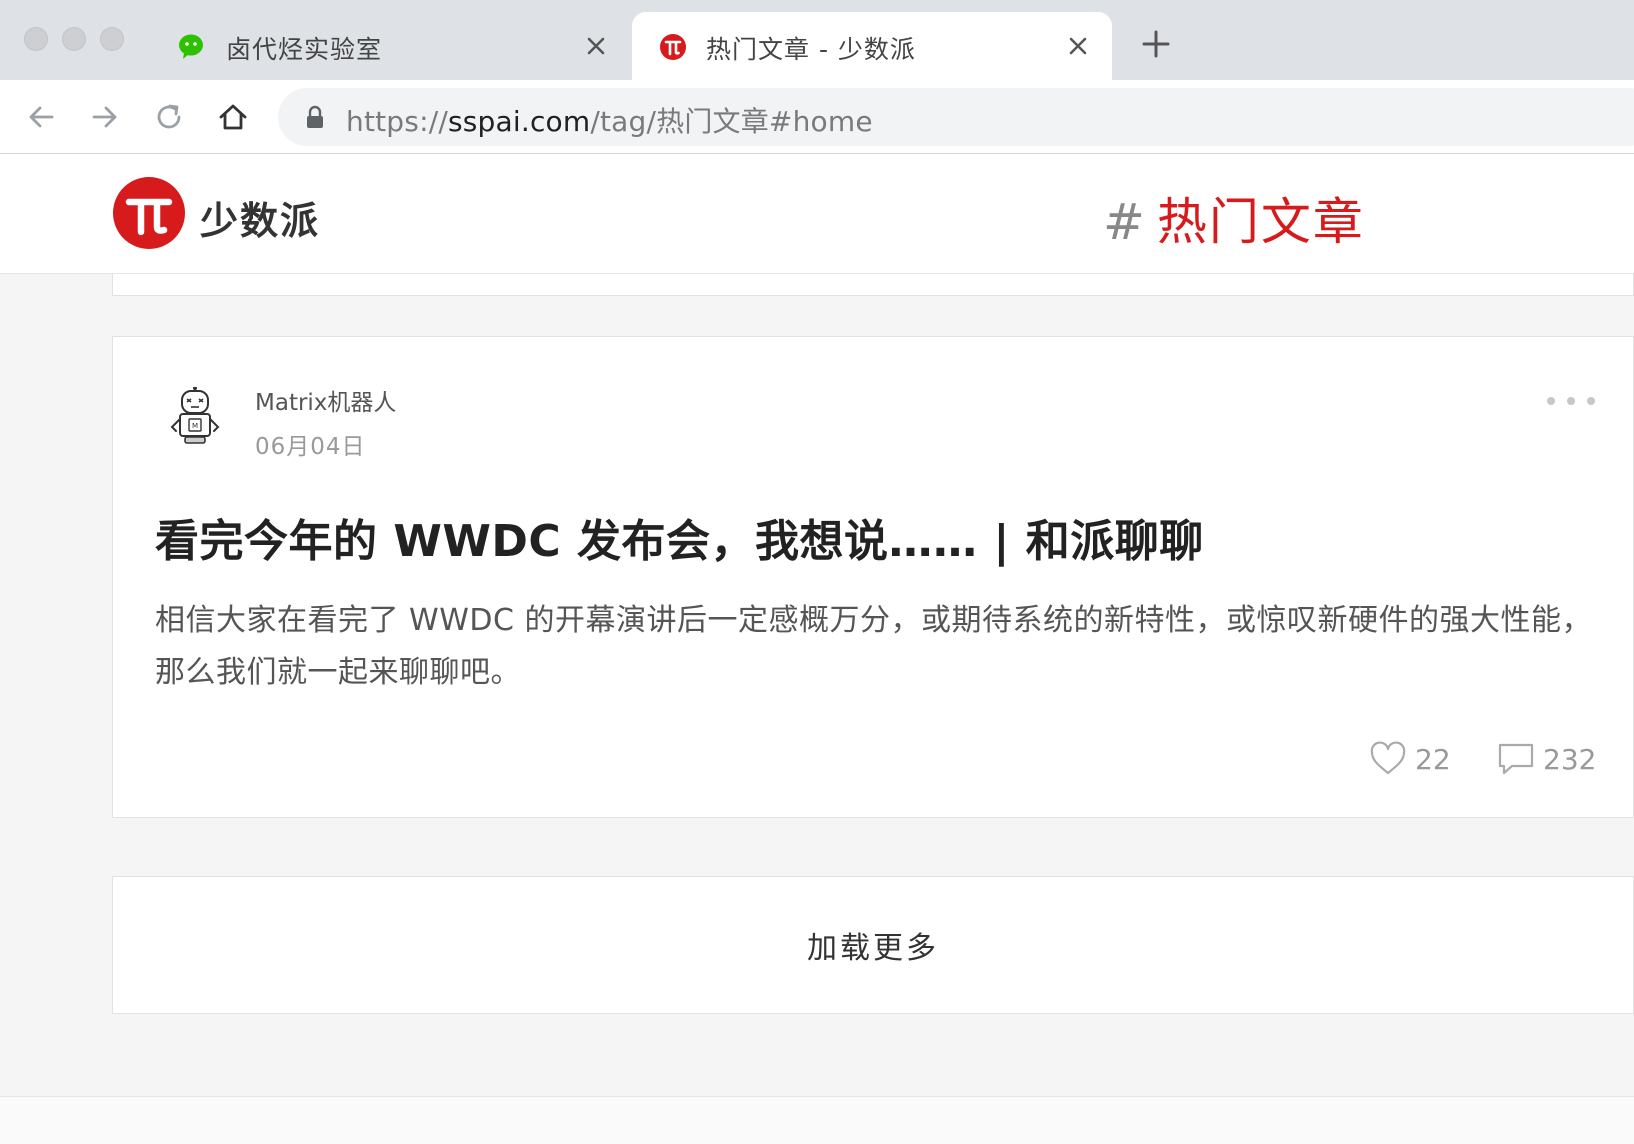  I want to click on comment-count: 232, so click(1570, 759).